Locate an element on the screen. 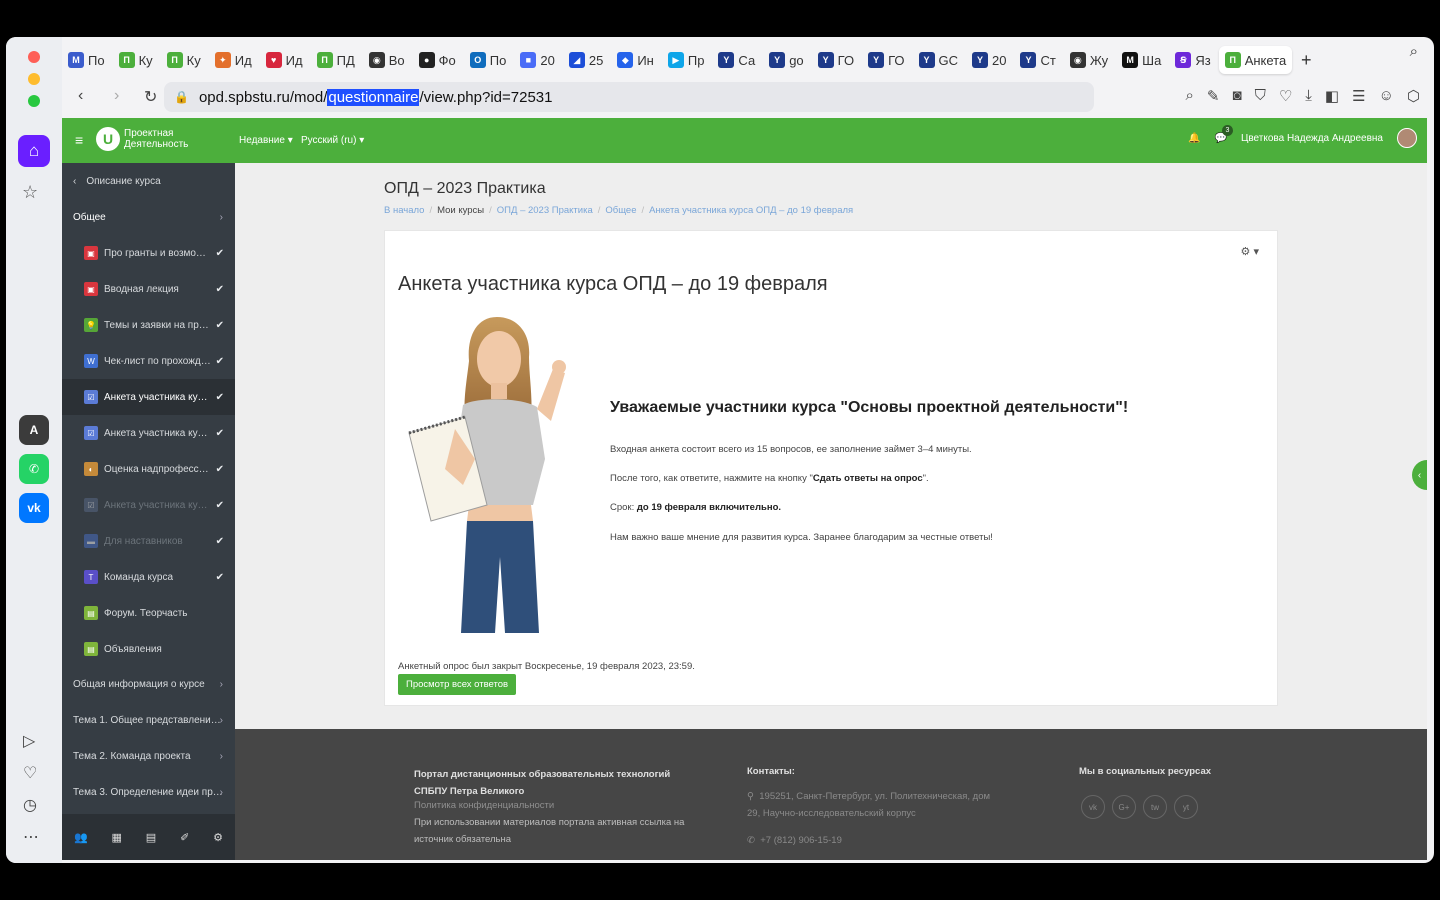 This screenshot has width=1440, height=900. settings-icon: ☰ is located at coordinates (1358, 96).